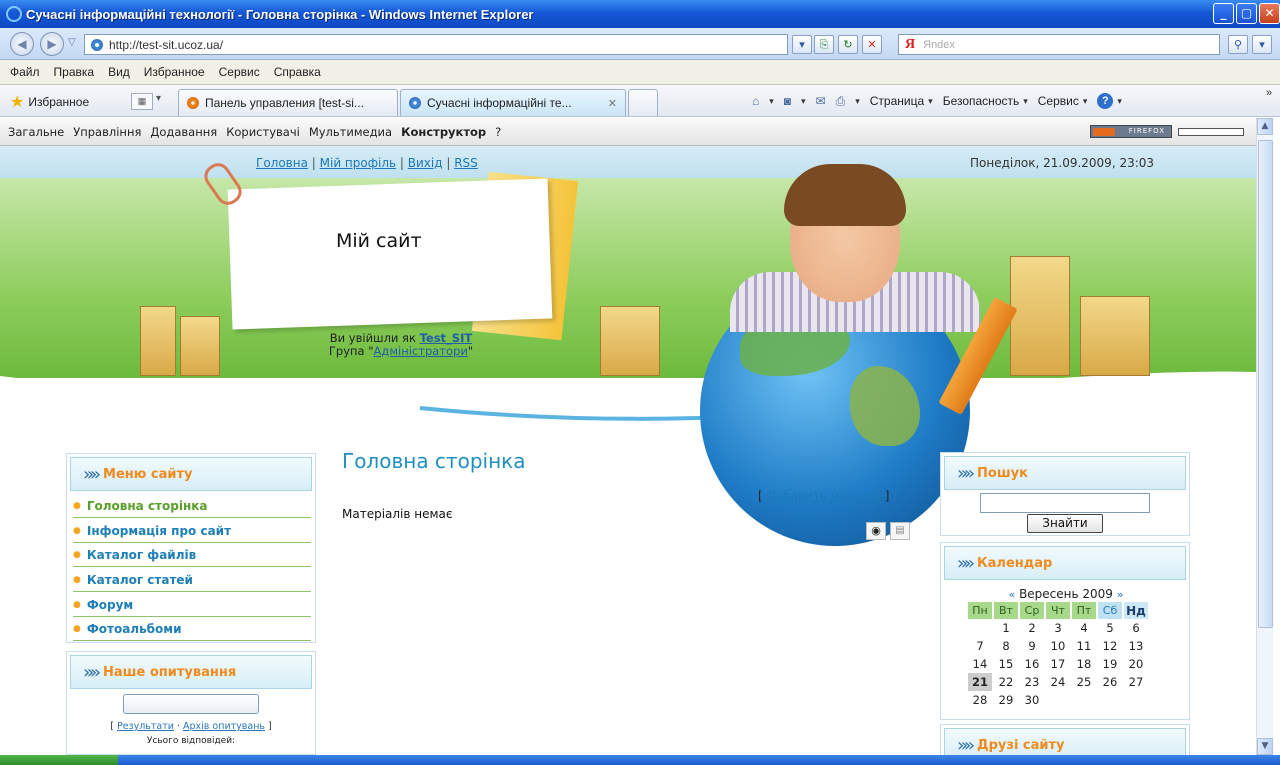 This screenshot has width=1280, height=765. What do you see at coordinates (192, 531) in the screenshot?
I see `menu-item-about: ● Інформація про сайт` at bounding box center [192, 531].